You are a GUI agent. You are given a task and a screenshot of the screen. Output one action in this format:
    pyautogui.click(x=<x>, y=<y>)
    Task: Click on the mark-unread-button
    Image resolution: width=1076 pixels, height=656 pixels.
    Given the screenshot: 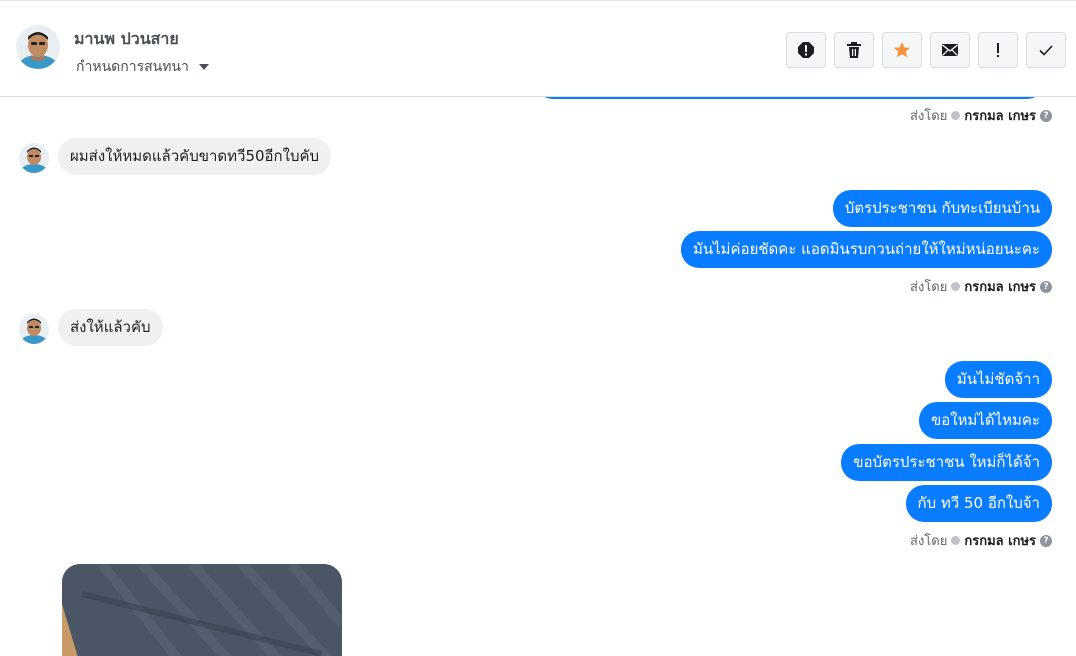 What is the action you would take?
    pyautogui.click(x=950, y=50)
    